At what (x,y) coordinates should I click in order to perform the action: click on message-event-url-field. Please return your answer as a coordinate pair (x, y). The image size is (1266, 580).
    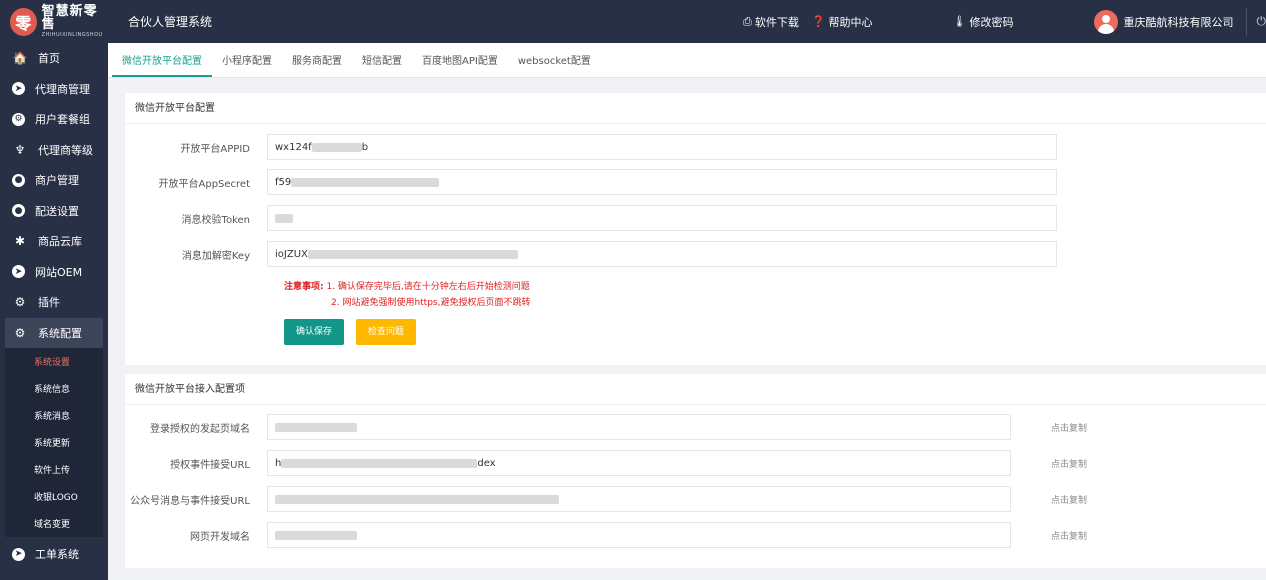
    Looking at the image, I should click on (639, 499).